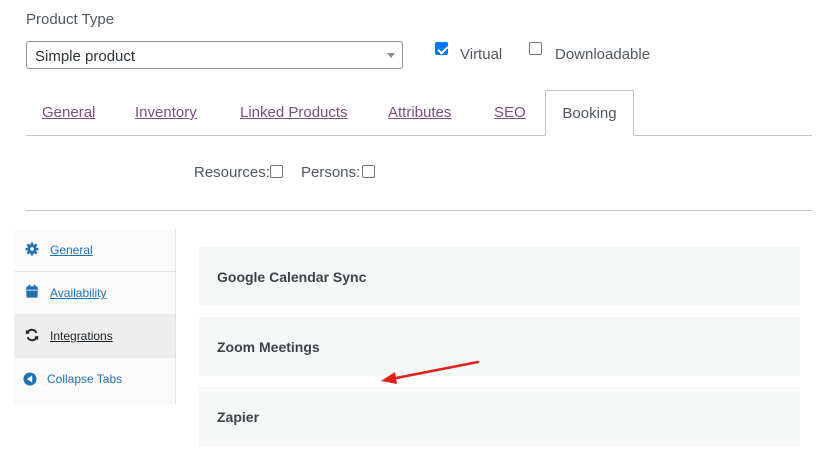 The width and height of the screenshot is (825, 455). I want to click on sidebar-item-label: Collapse Tabs, so click(85, 379).